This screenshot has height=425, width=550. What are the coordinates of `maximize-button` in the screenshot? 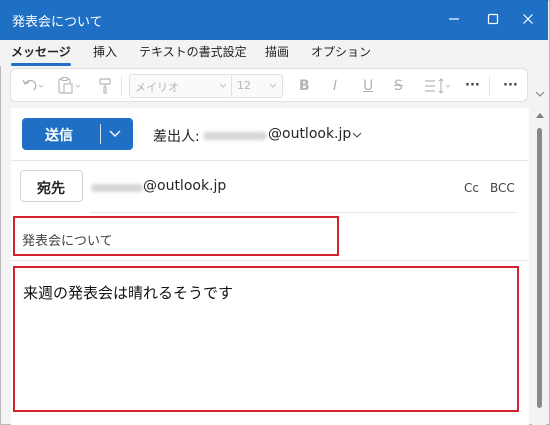 It's located at (493, 20).